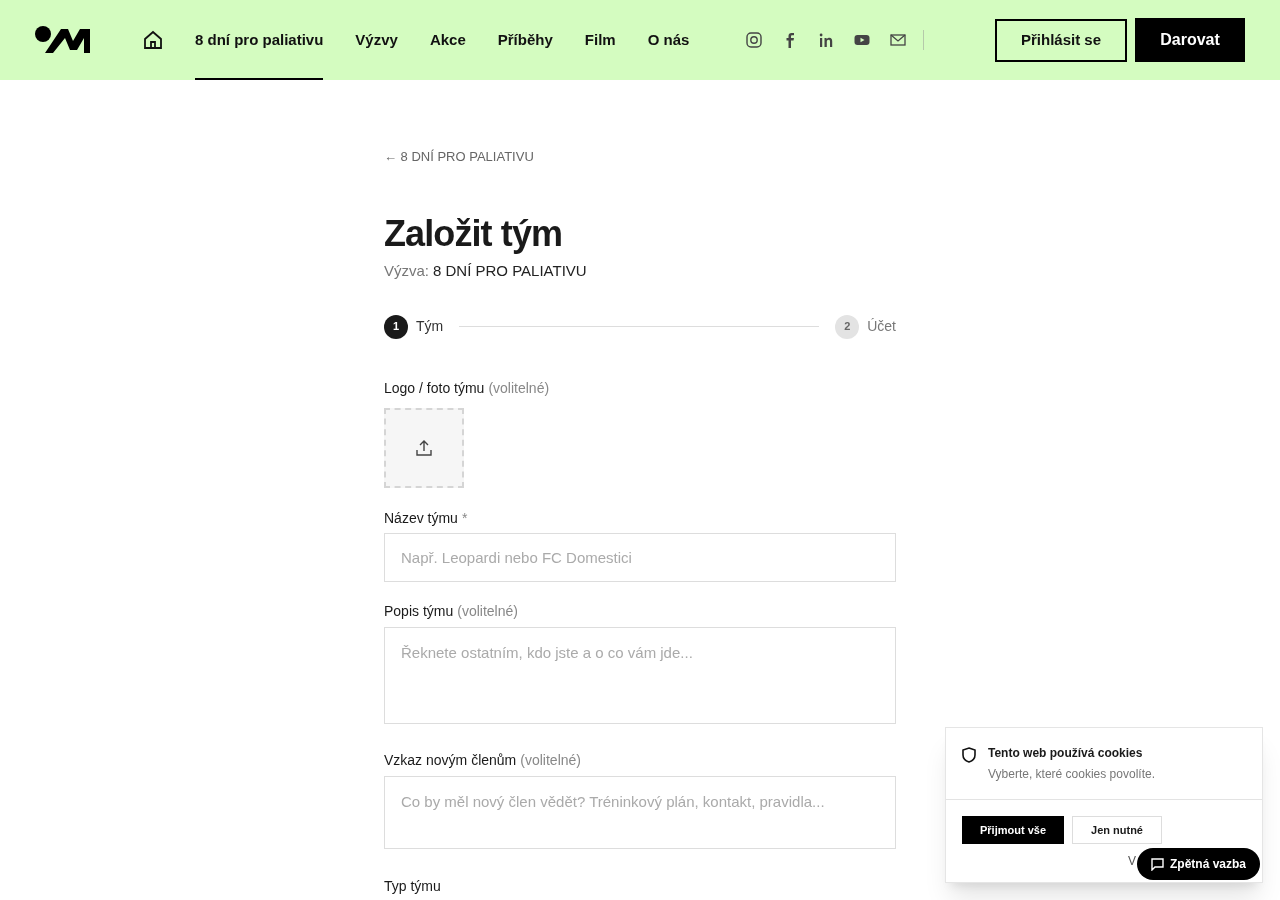  Describe the element at coordinates (510, 271) in the screenshot. I see `challenge-name: 8 DNÍ PRO PALIATIVU` at that location.